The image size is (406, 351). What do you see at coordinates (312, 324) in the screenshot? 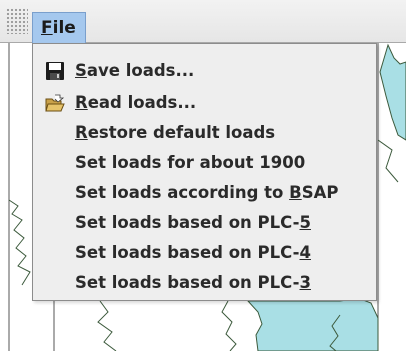
I see `water-area` at bounding box center [312, 324].